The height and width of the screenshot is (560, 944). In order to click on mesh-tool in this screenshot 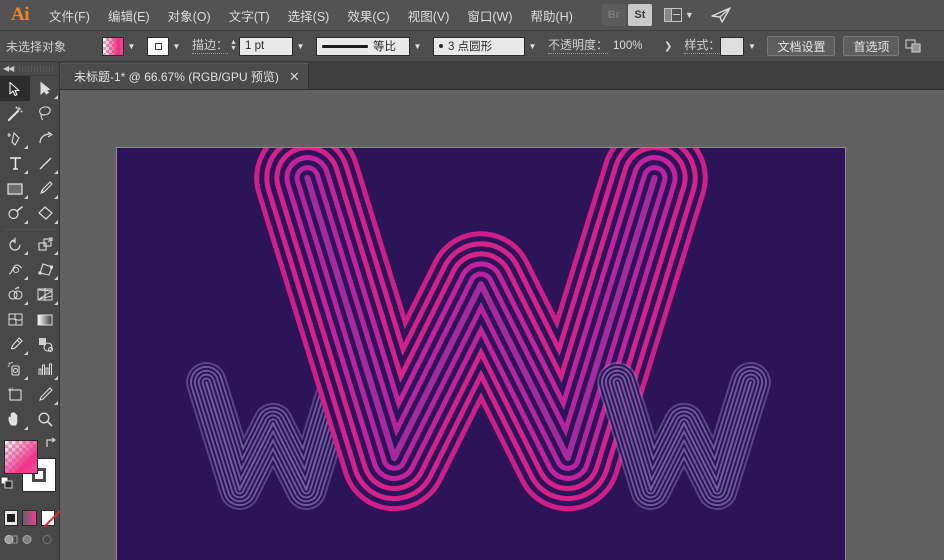, I will do `click(15, 319)`.